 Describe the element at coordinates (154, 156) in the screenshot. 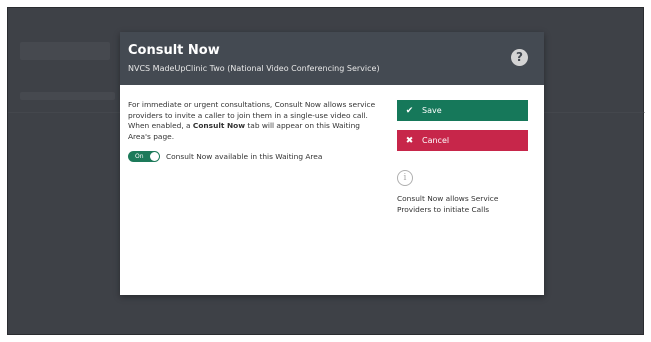

I see `toggle-knob` at that location.